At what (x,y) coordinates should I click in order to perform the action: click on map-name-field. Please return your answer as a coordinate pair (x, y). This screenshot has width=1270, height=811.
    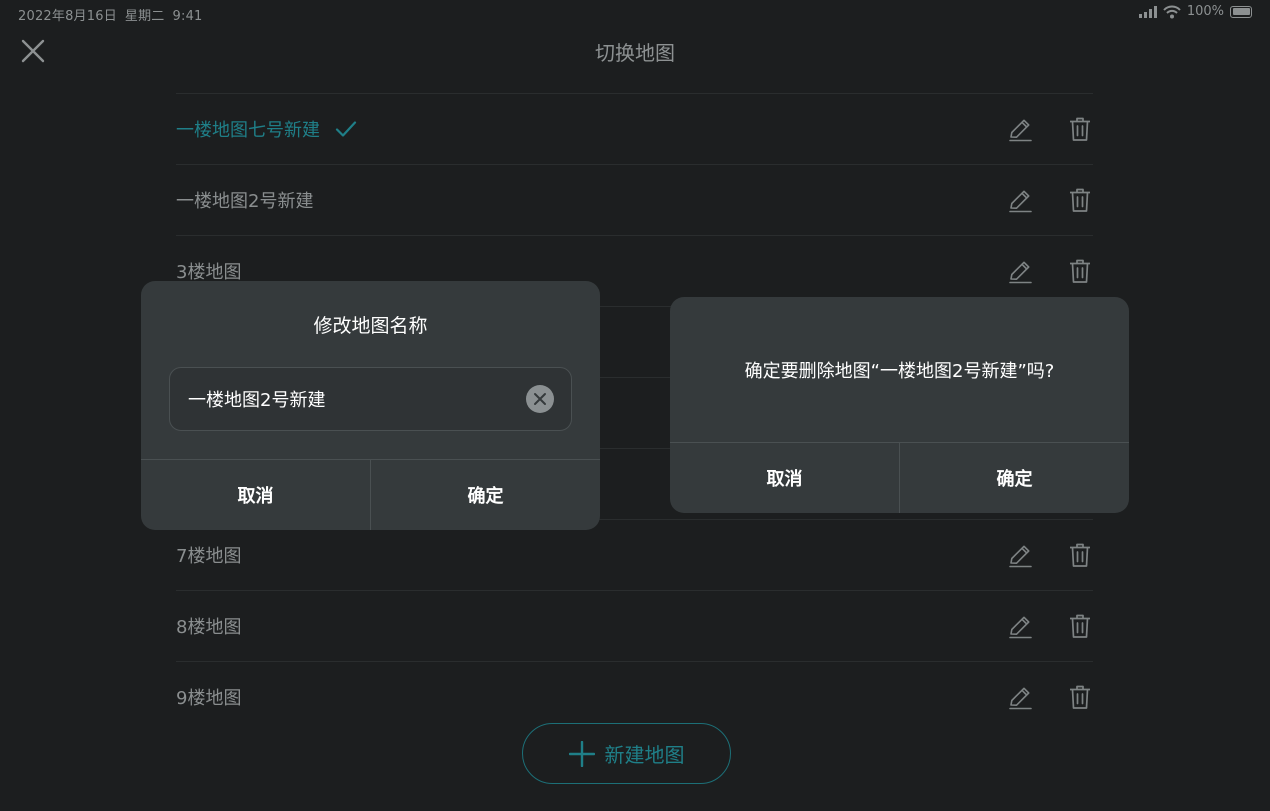
    Looking at the image, I should click on (370, 399).